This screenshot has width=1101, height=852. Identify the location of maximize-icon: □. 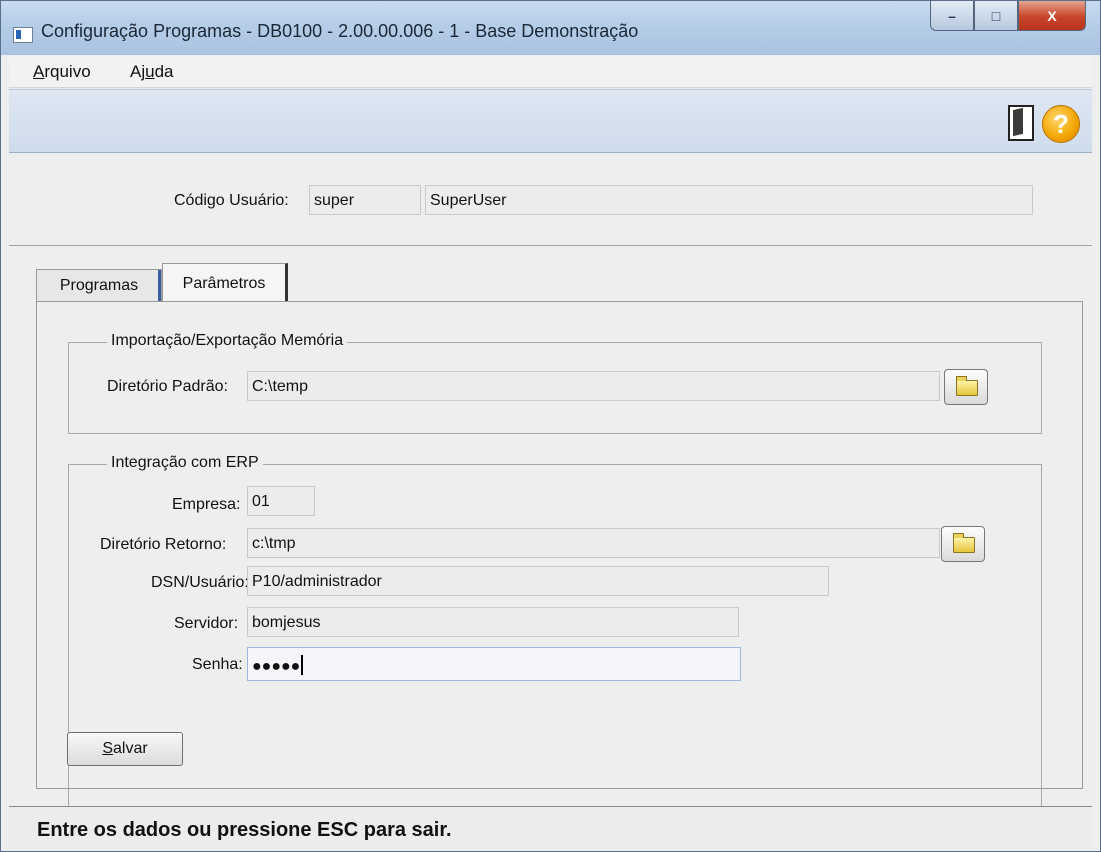
(996, 15).